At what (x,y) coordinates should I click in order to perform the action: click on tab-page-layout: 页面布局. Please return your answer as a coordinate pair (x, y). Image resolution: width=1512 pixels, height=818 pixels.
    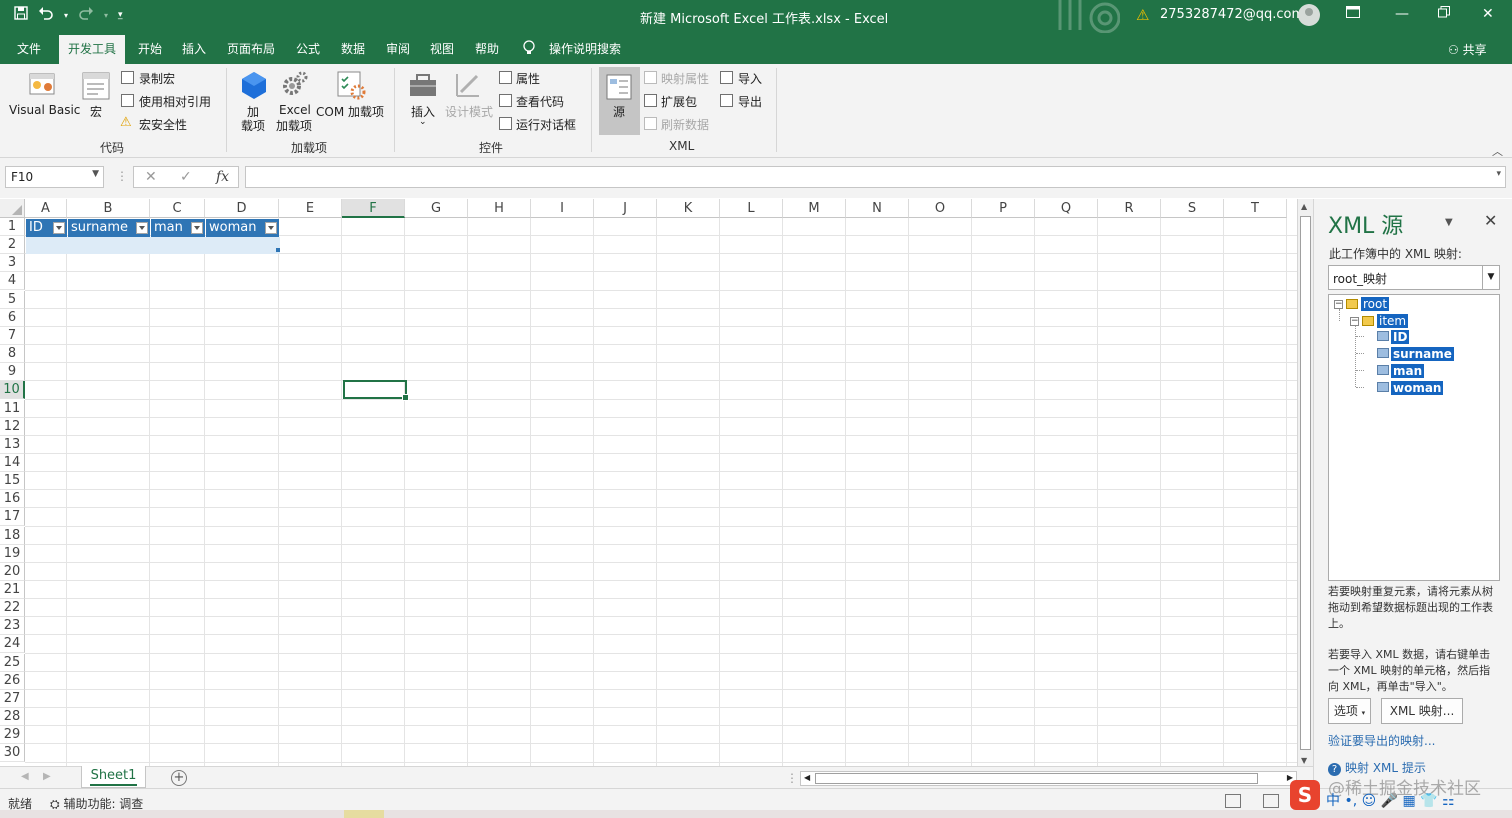
    Looking at the image, I should click on (251, 48).